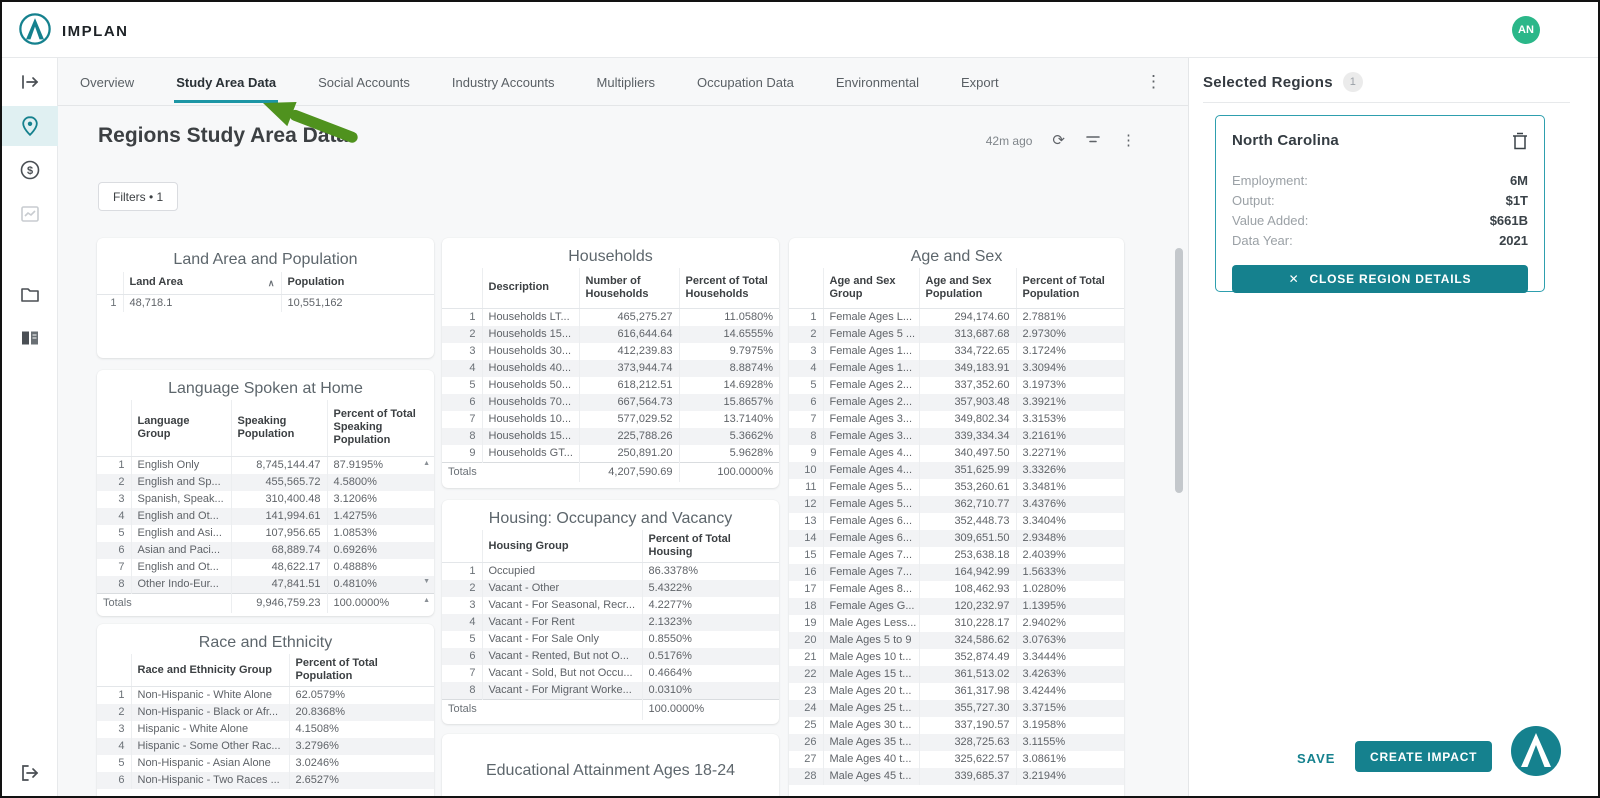 The image size is (1600, 798). I want to click on sidebar-item-results, so click(30, 214).